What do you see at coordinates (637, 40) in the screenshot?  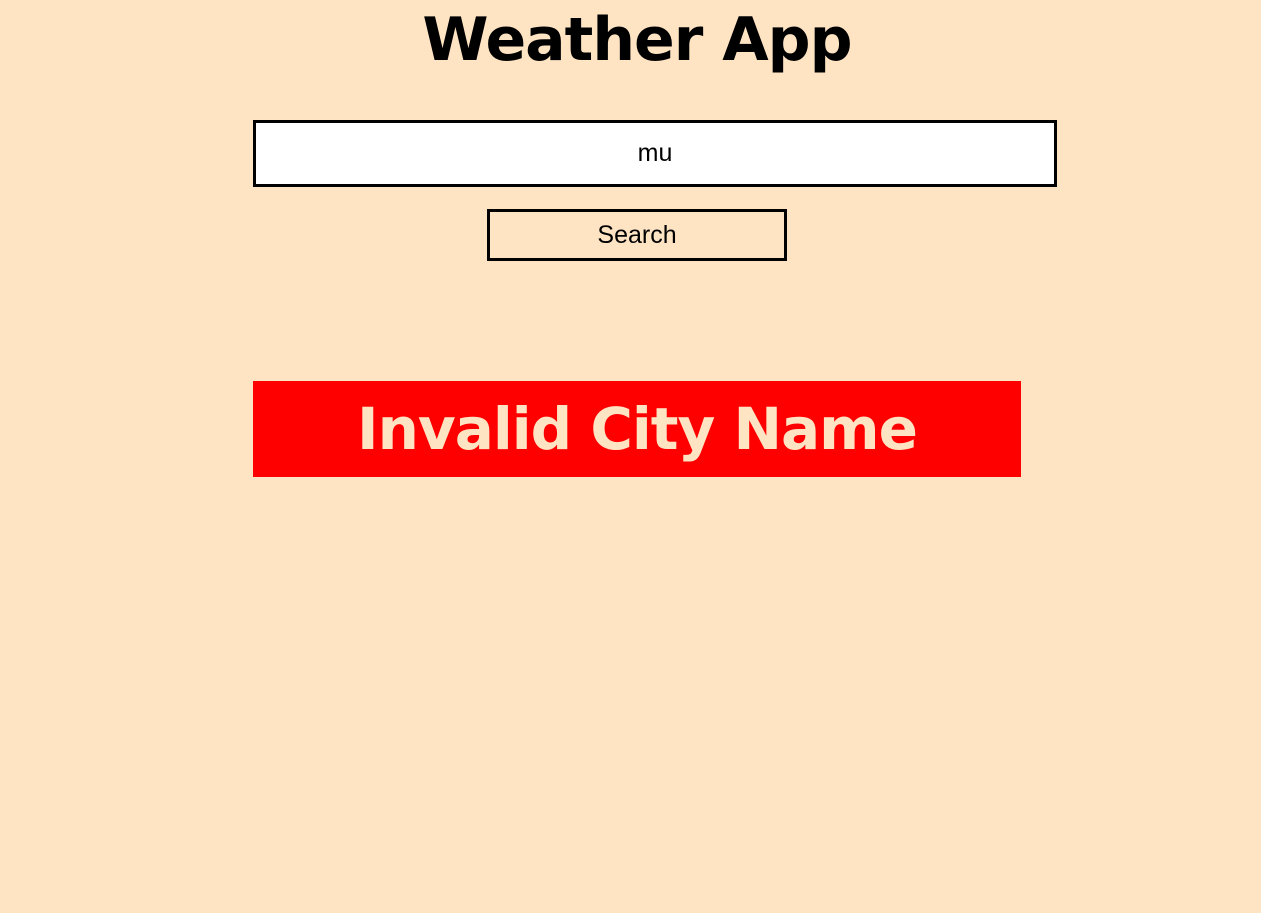 I see `page-title: Weather App` at bounding box center [637, 40].